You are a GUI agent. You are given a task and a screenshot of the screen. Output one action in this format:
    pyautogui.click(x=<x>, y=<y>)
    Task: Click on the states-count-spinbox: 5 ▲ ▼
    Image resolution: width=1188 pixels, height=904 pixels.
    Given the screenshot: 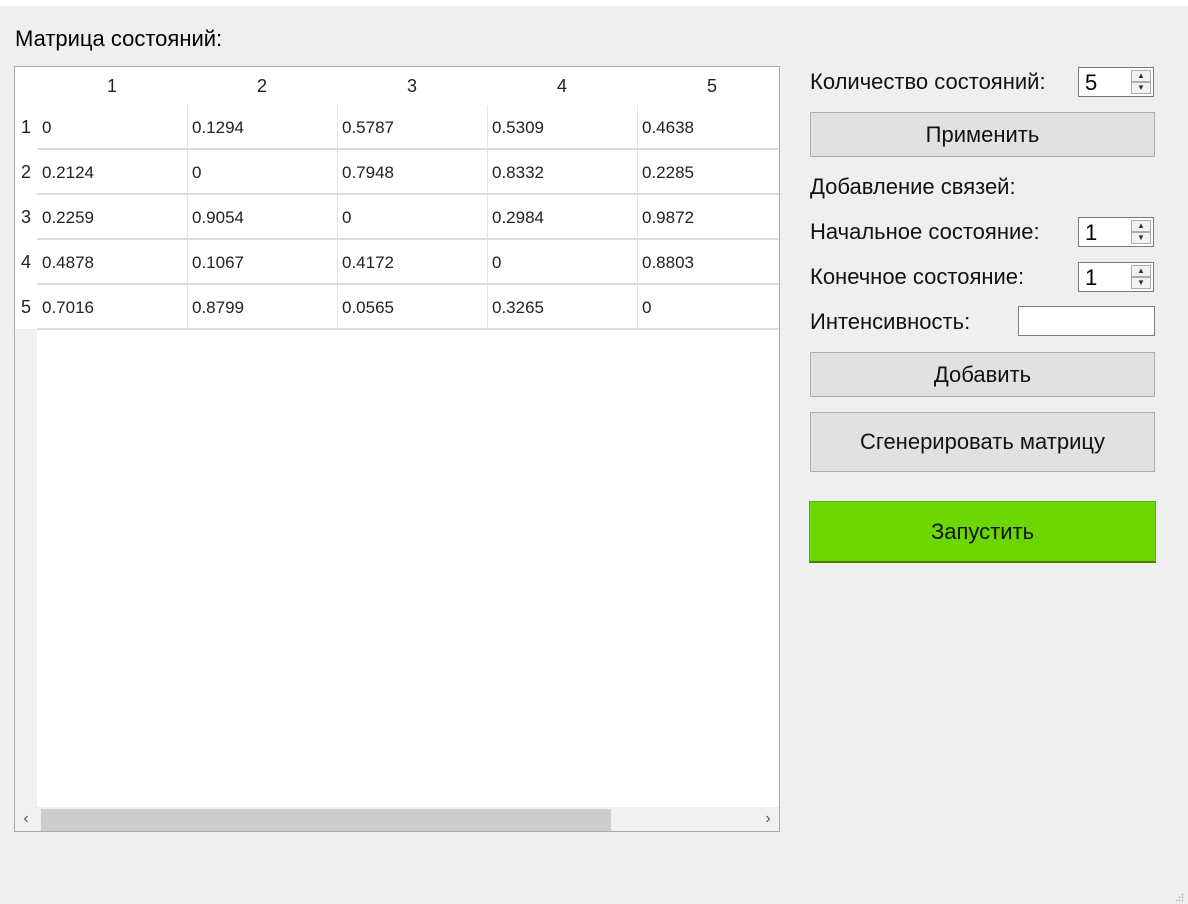 What is the action you would take?
    pyautogui.click(x=1116, y=82)
    